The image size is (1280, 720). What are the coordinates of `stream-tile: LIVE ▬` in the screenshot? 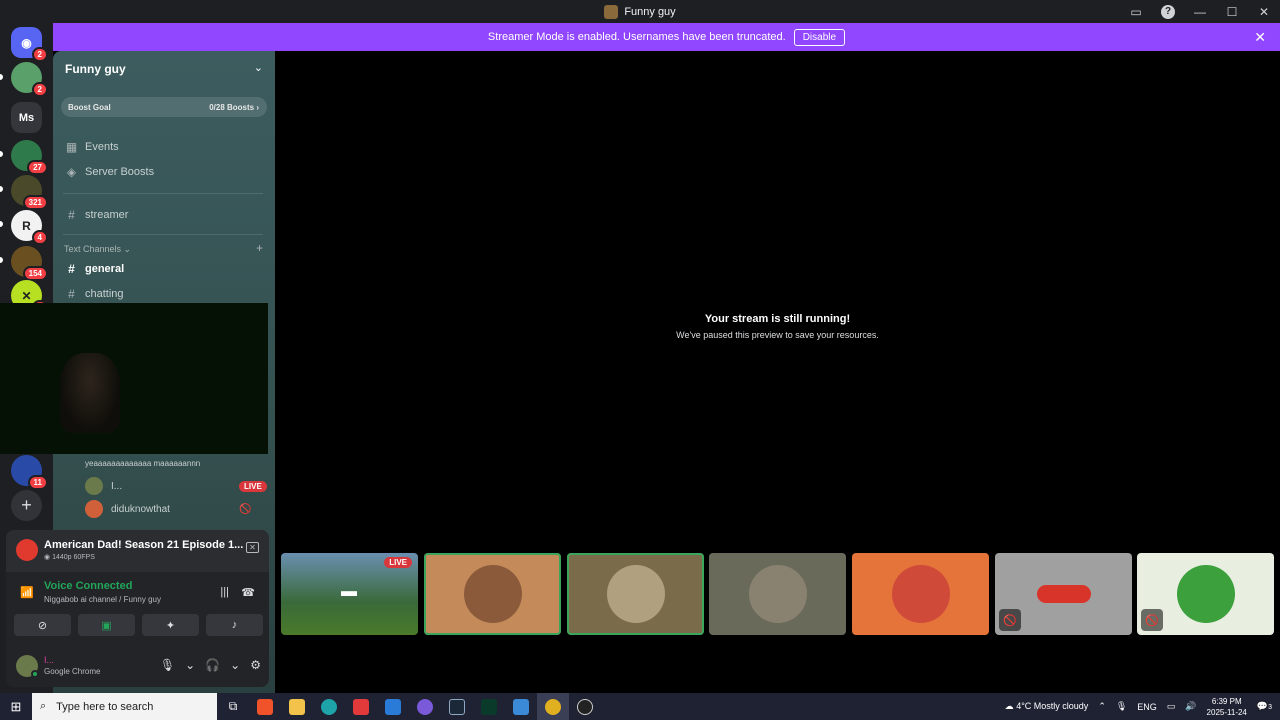 It's located at (349, 594).